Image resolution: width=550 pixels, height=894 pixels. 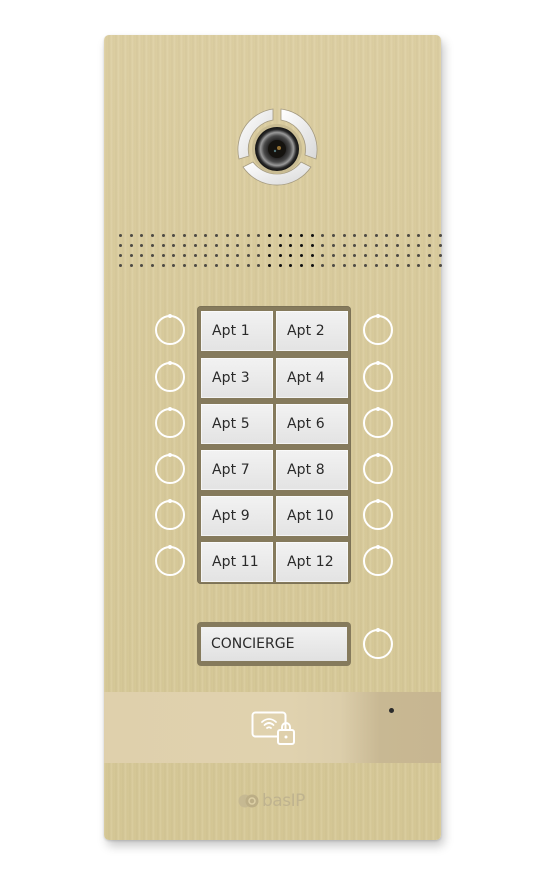 What do you see at coordinates (237, 562) in the screenshot?
I see `apt-button: Apt 11` at bounding box center [237, 562].